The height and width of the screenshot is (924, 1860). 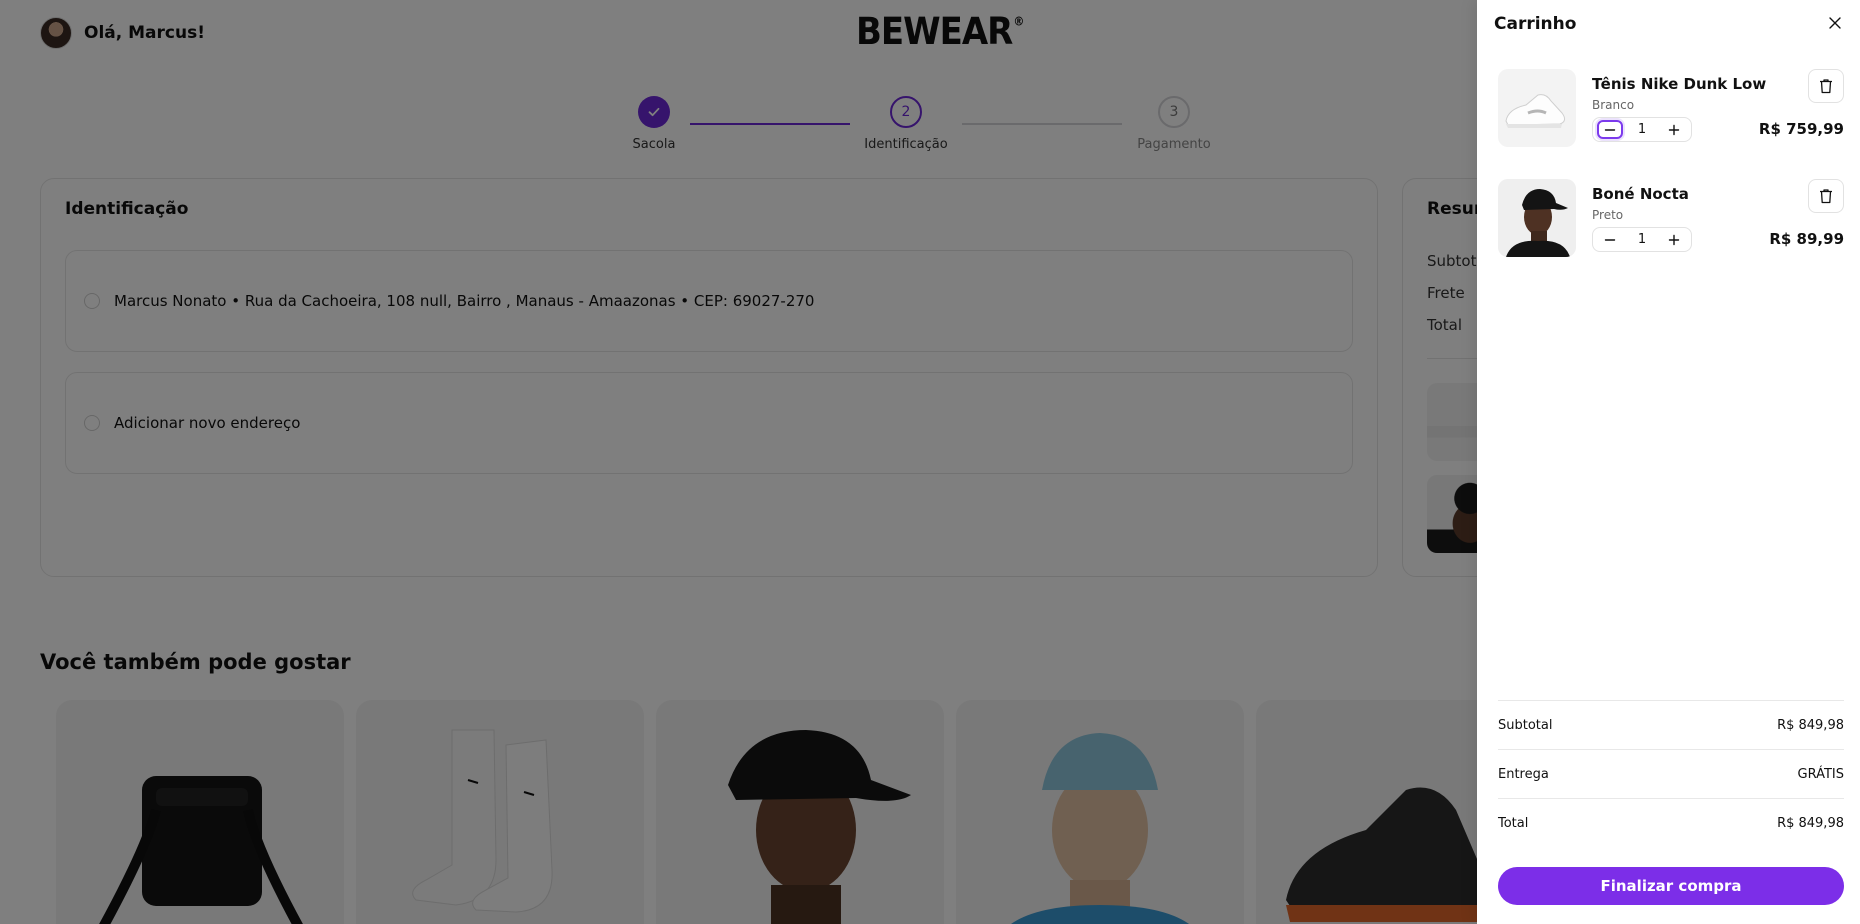 What do you see at coordinates (1671, 773) in the screenshot?
I see `delivery-row: Entrega GRÁTIS` at bounding box center [1671, 773].